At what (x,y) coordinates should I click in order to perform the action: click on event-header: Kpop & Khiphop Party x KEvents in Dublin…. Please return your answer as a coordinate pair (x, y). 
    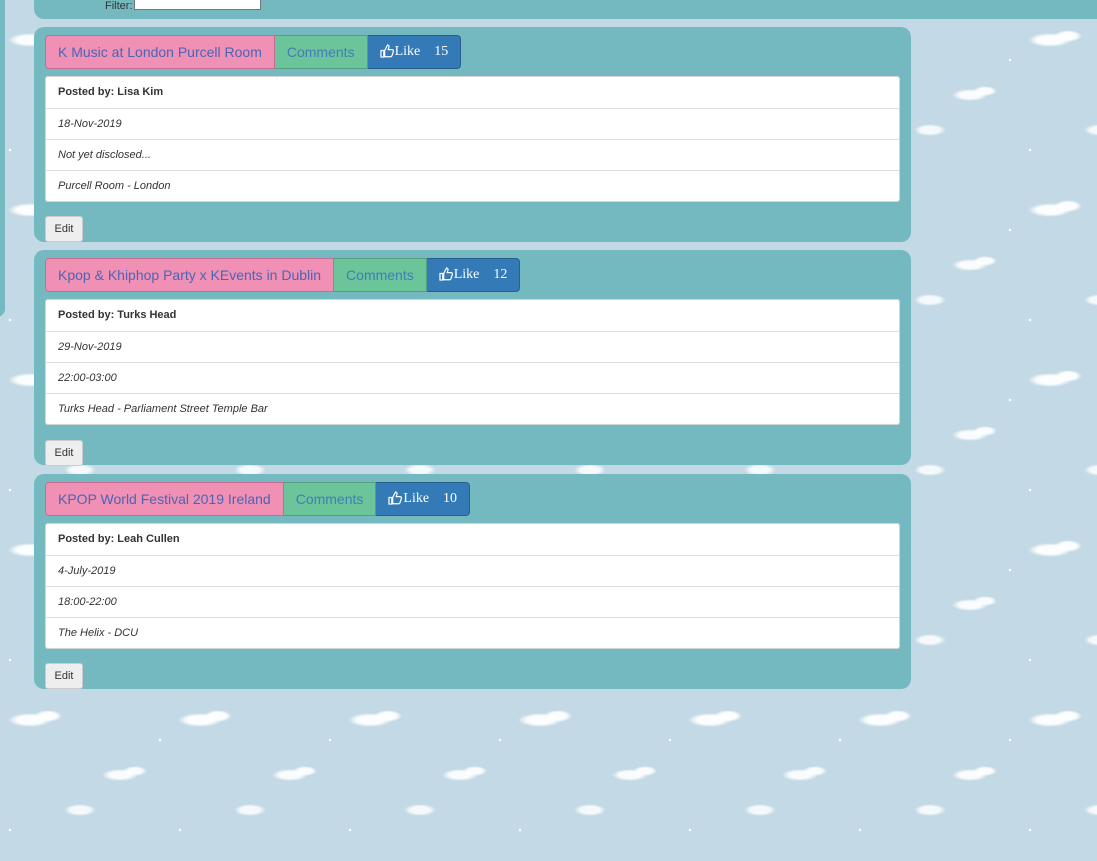
    Looking at the image, I should click on (283, 275).